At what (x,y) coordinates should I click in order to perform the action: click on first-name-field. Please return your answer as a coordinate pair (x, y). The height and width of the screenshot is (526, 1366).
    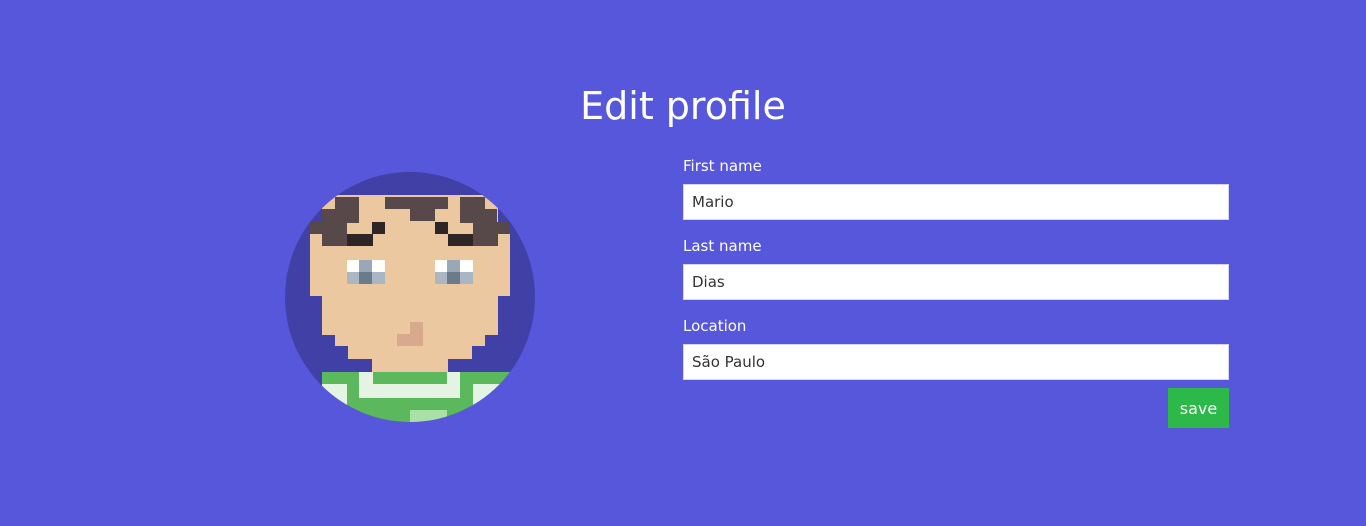
    Looking at the image, I should click on (956, 202).